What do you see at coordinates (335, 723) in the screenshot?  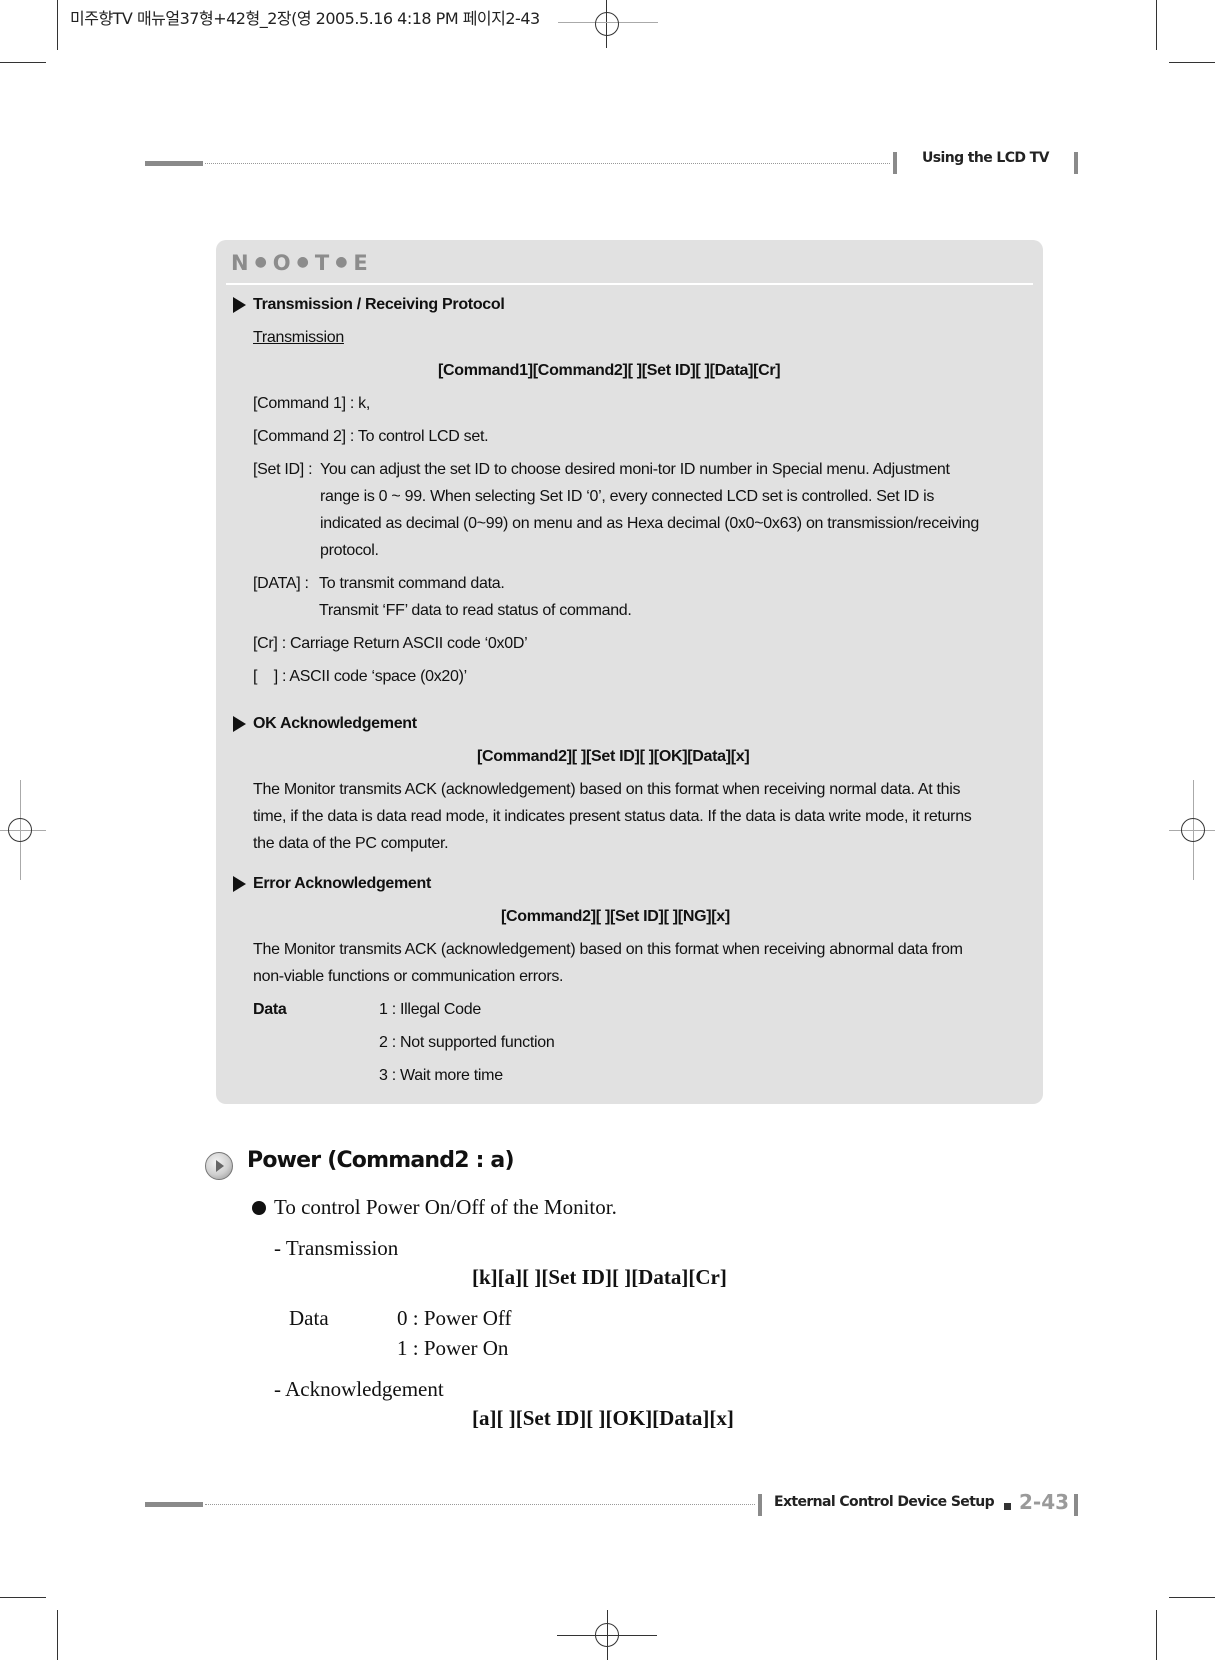 I see `ok-ack-heading: OK Acknowledgement` at bounding box center [335, 723].